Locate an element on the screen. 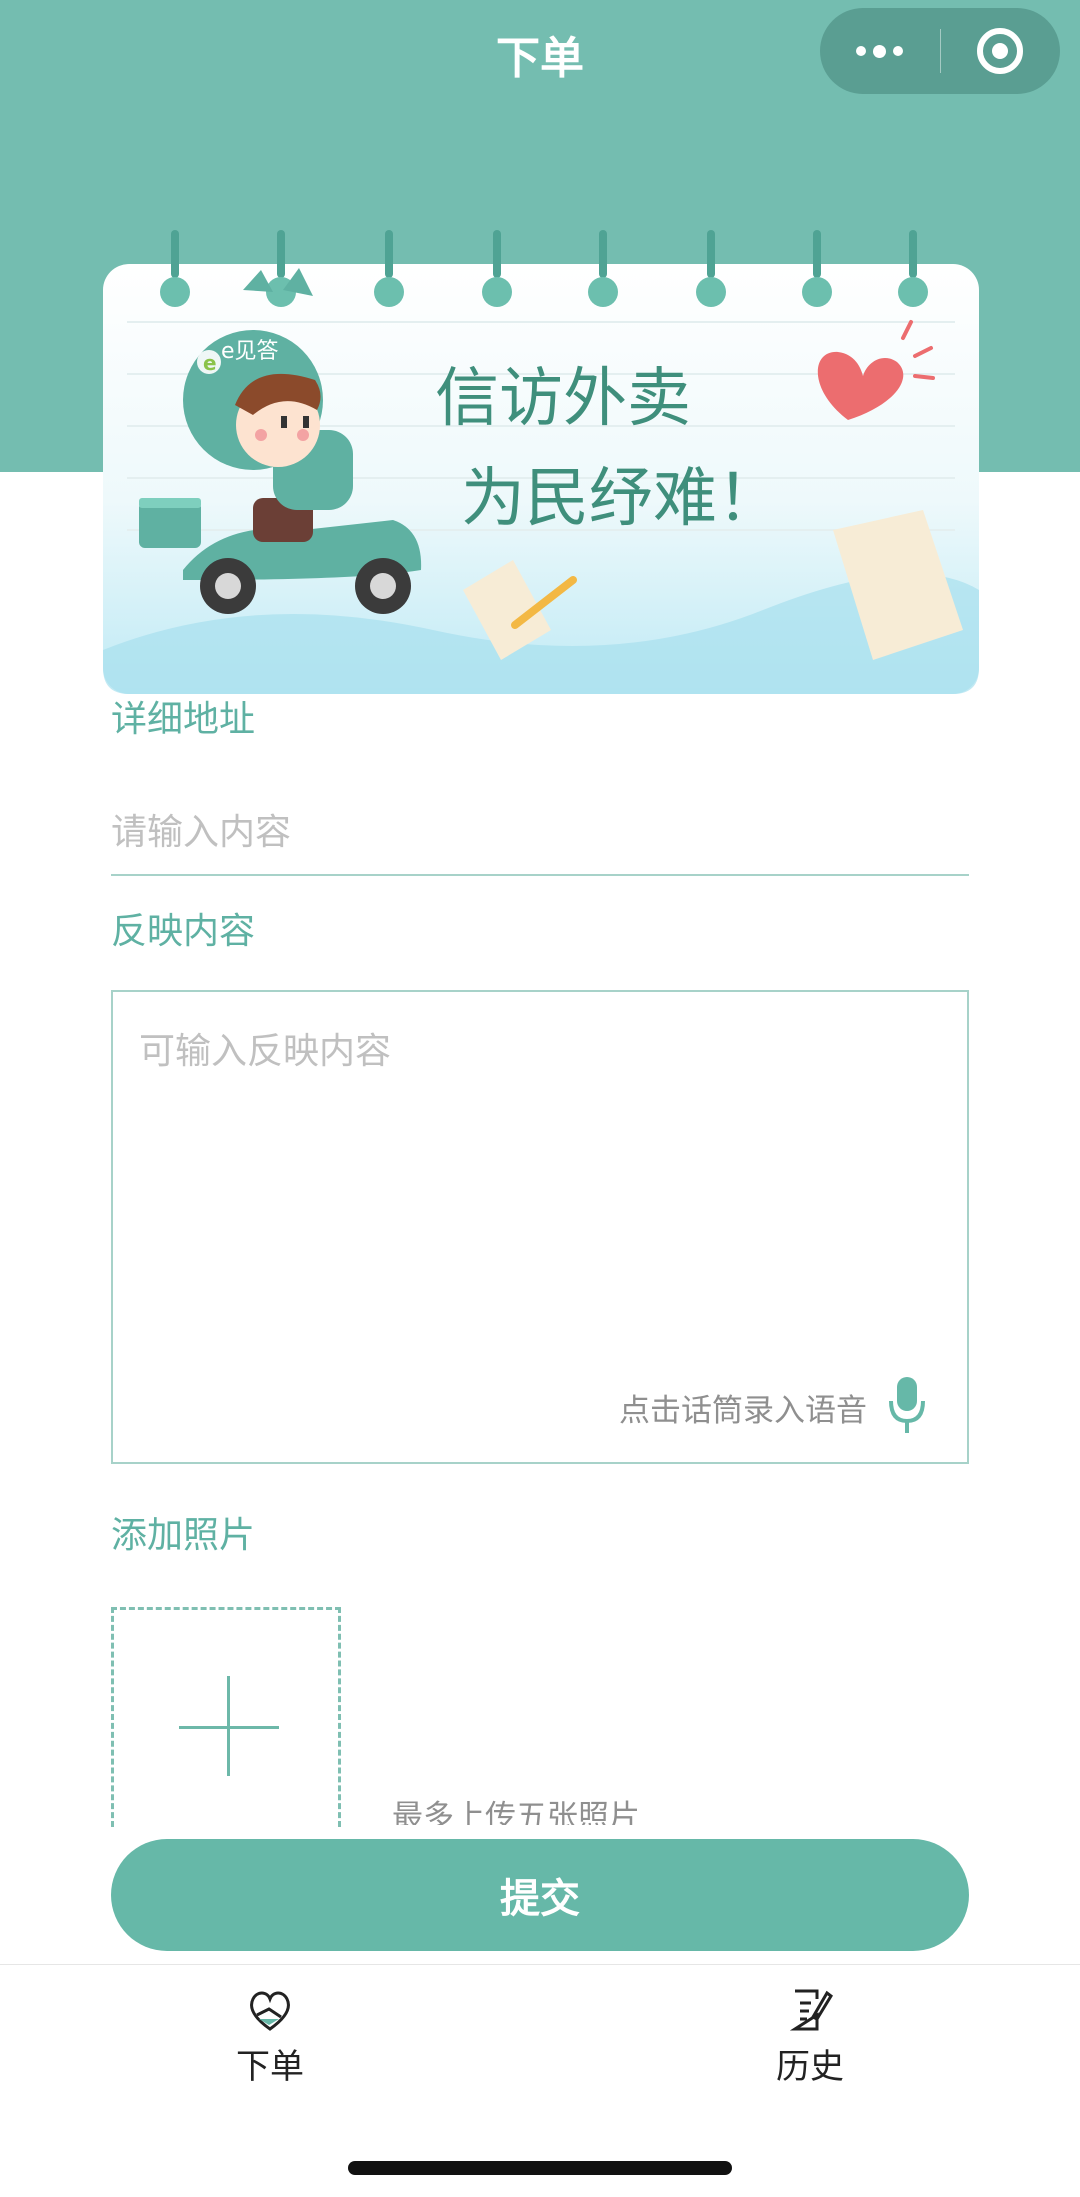 This screenshot has height=2197, width=1080. target-circle-icon is located at coordinates (1001, 51).